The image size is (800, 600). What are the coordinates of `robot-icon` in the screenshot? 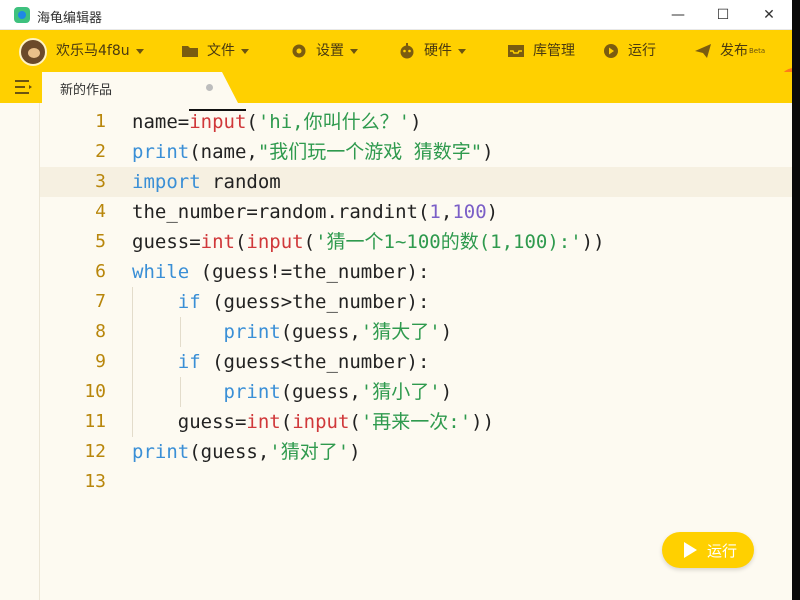 It's located at (407, 51).